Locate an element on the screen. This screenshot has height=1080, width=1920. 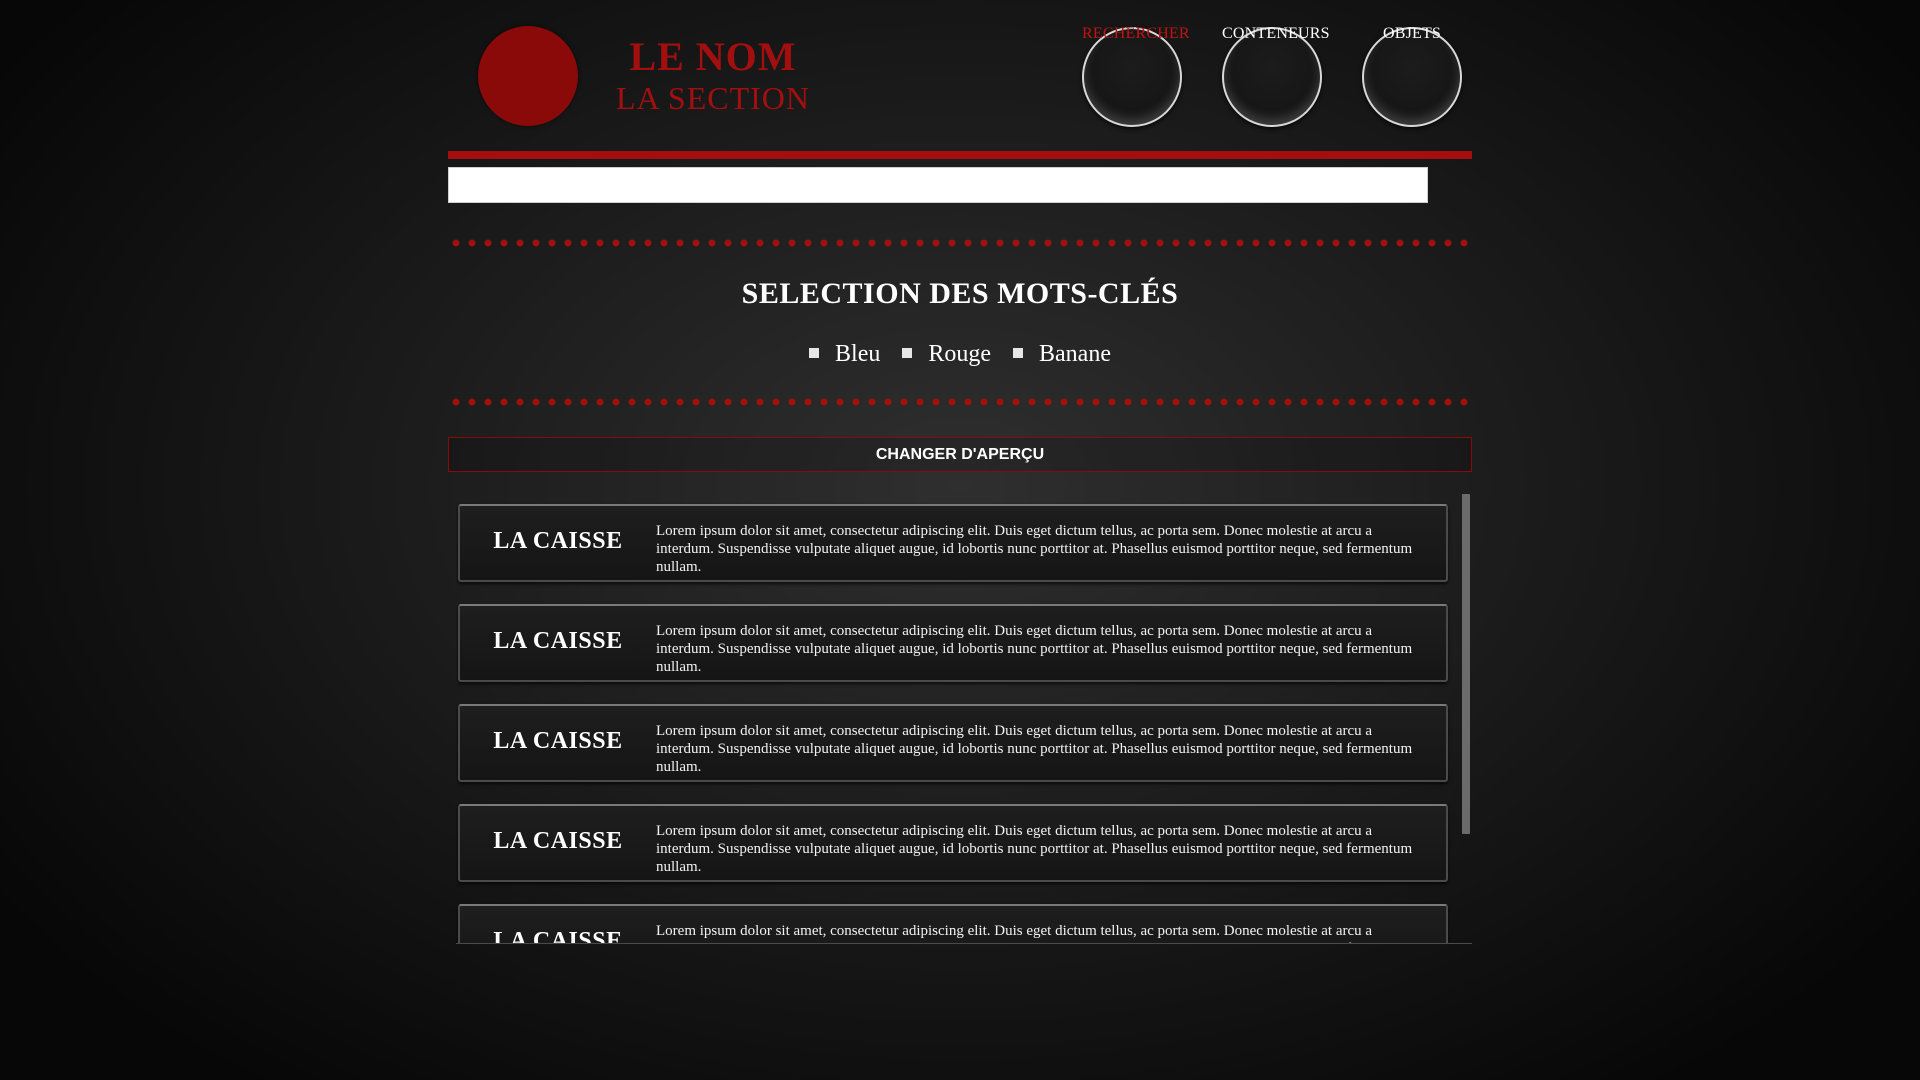
nav-item-rechercher: RECHERCHER is located at coordinates (1136, 75).